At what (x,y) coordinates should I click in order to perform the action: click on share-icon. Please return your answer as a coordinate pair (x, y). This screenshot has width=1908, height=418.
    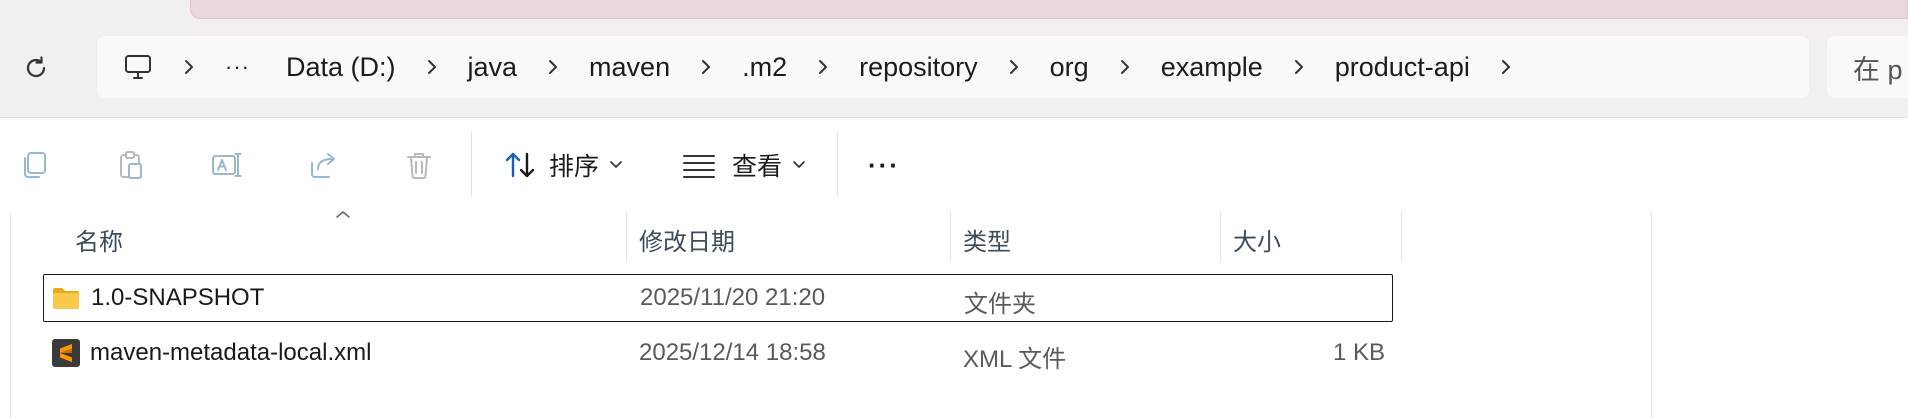
    Looking at the image, I should click on (323, 165).